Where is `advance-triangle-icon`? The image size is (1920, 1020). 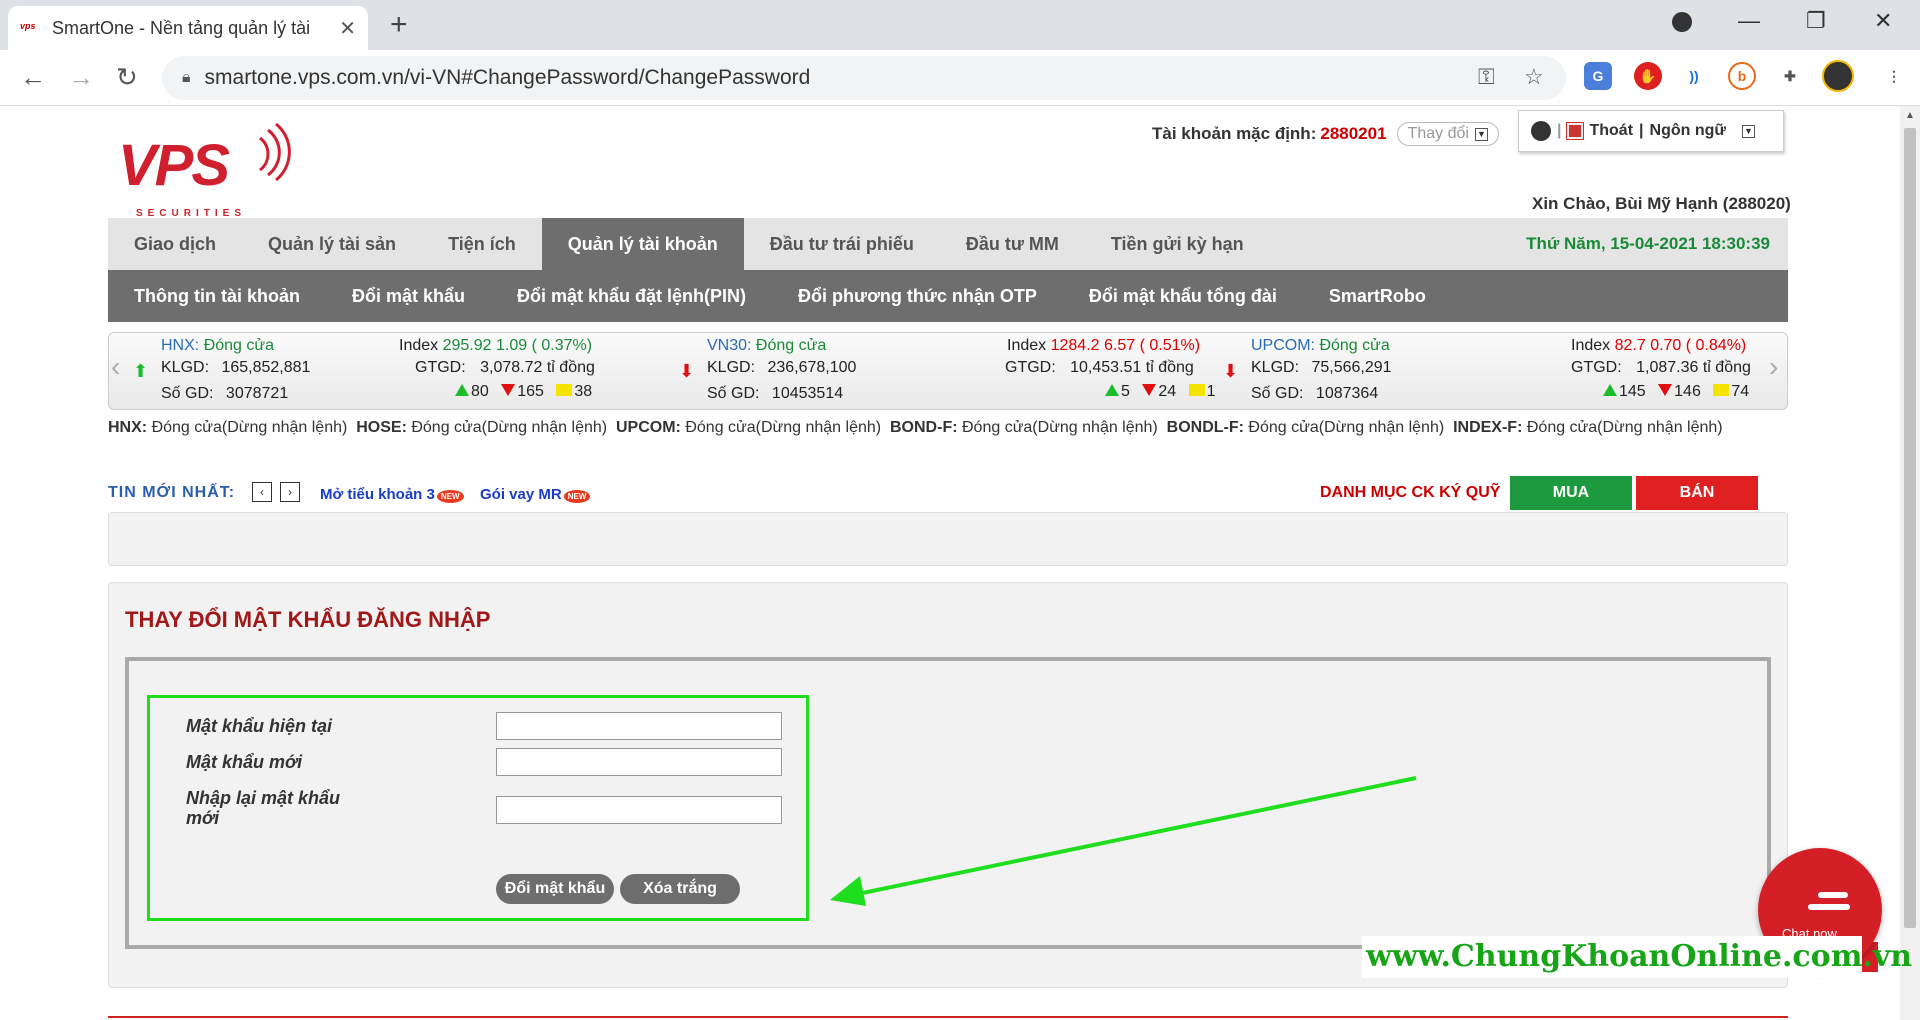
advance-triangle-icon is located at coordinates (1112, 390).